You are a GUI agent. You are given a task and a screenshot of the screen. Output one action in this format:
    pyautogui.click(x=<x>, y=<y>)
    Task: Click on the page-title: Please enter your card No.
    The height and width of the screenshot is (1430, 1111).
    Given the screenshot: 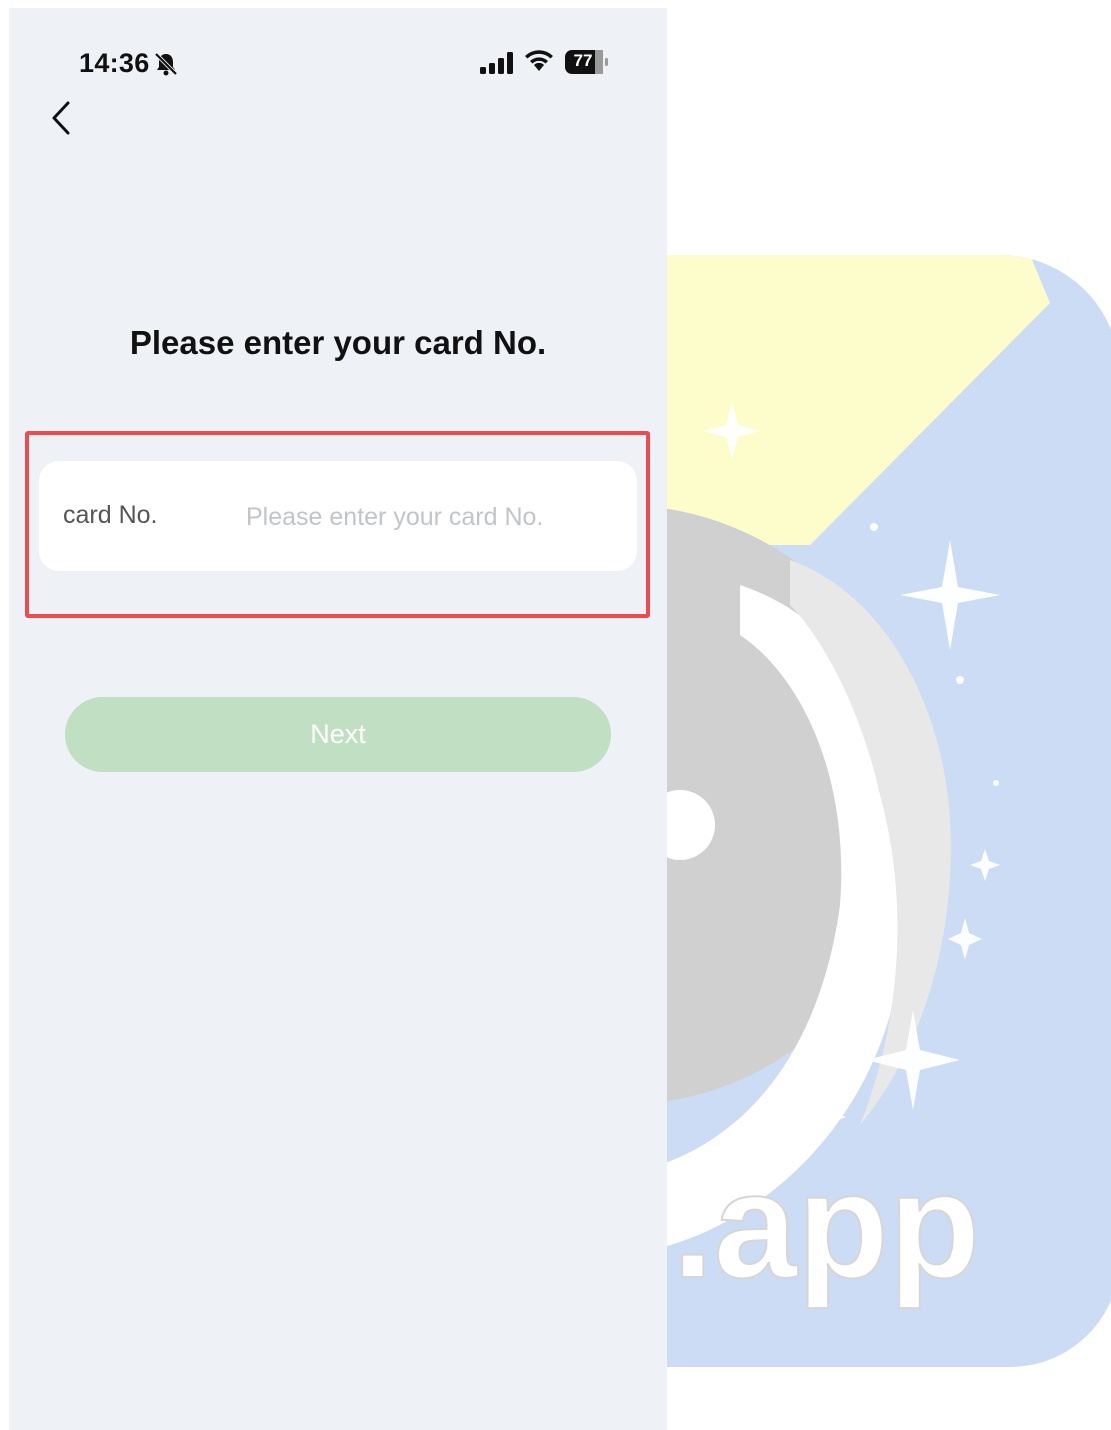 What is the action you would take?
    pyautogui.click(x=338, y=342)
    